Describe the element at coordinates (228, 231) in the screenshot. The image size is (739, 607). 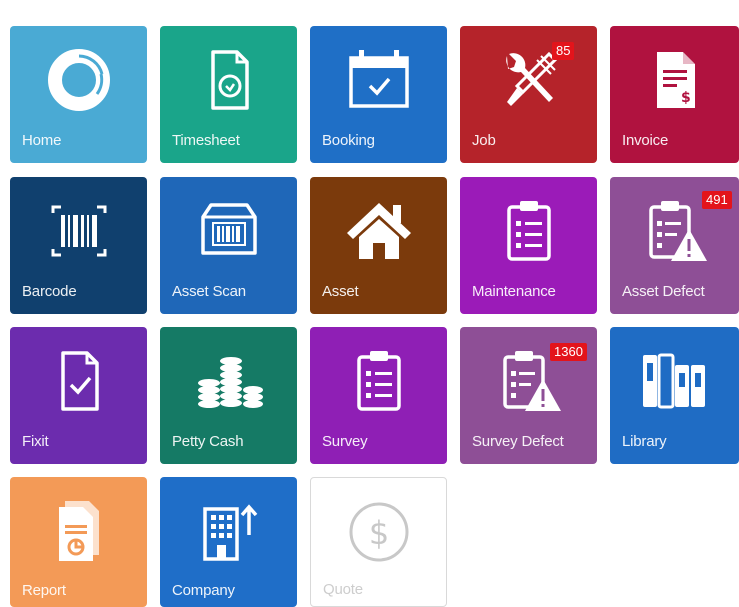
I see `box-barcode-icon` at that location.